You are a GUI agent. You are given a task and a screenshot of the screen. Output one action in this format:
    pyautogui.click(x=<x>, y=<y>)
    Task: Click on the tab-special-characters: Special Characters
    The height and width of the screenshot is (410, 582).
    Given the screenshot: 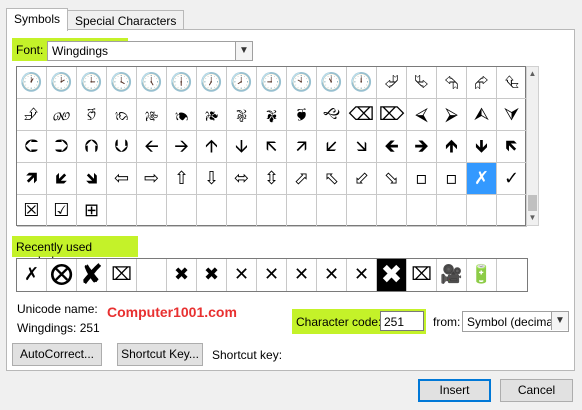 What is the action you would take?
    pyautogui.click(x=126, y=20)
    